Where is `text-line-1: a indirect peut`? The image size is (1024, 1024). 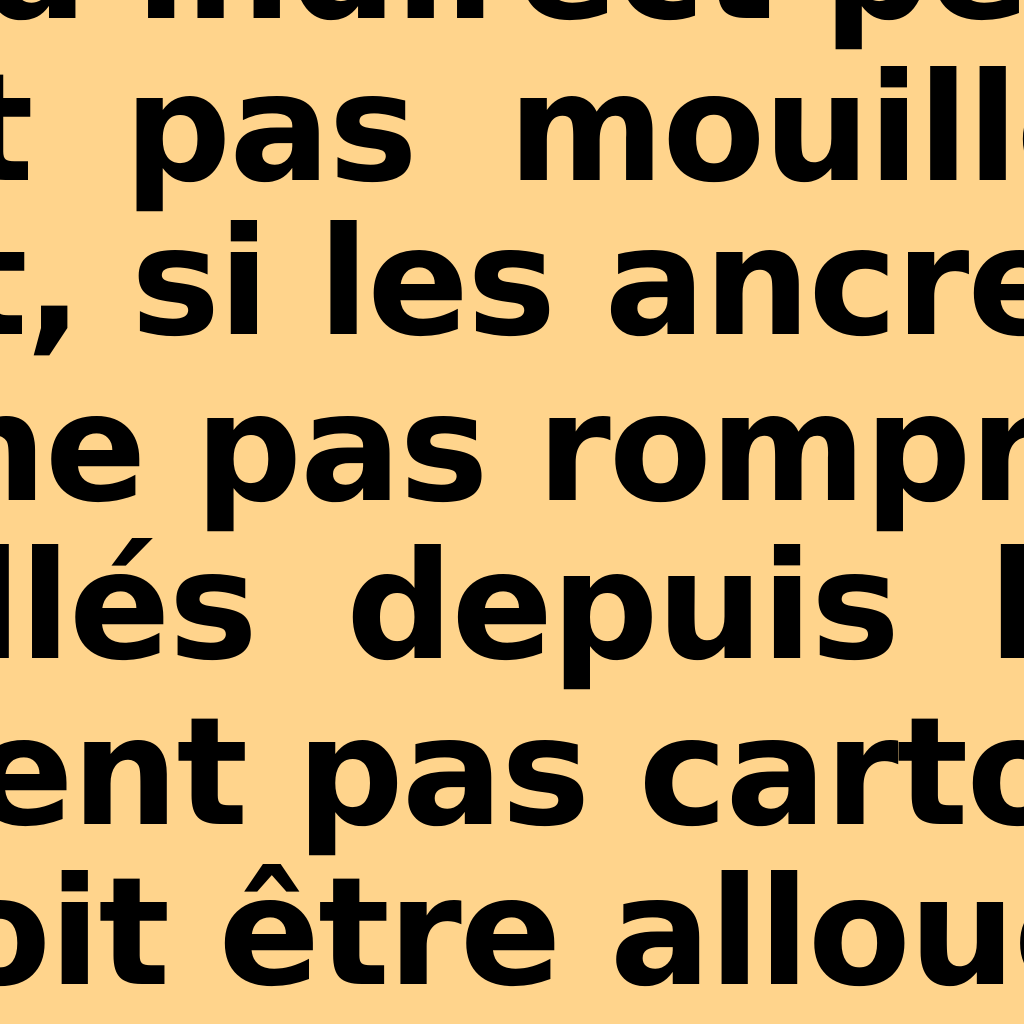 text-line-1: a indirect peut is located at coordinates (512, 21).